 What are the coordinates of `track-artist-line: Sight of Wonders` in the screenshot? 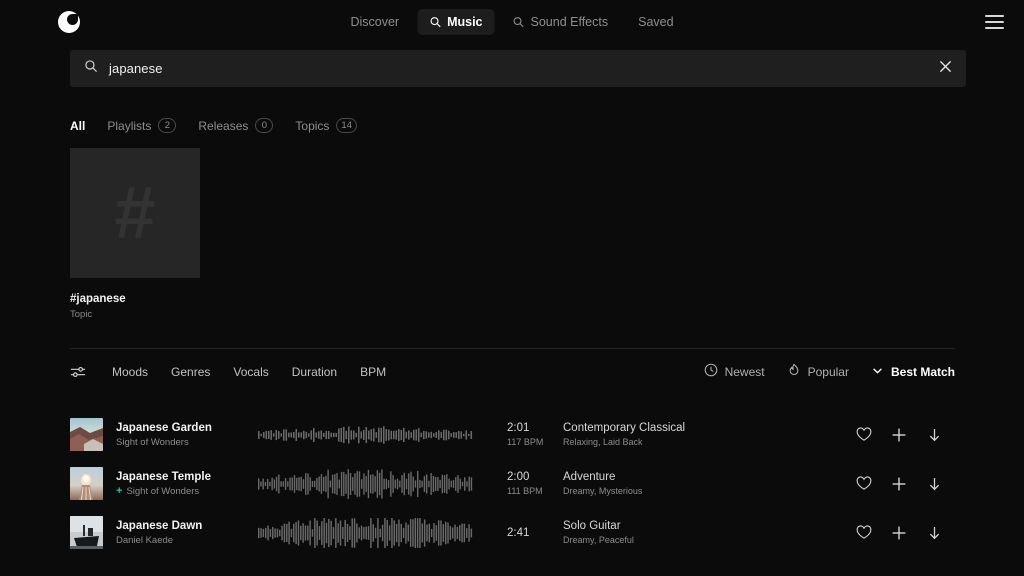 It's located at (187, 442).